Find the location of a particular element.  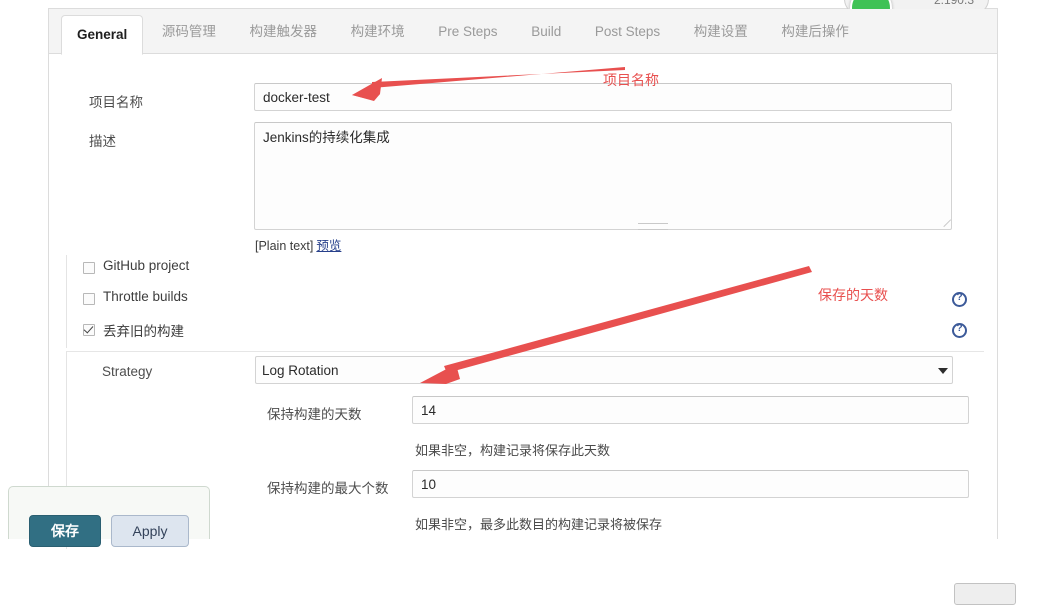

checkbox-row-github-project: GitHub project is located at coordinates (526, 270).